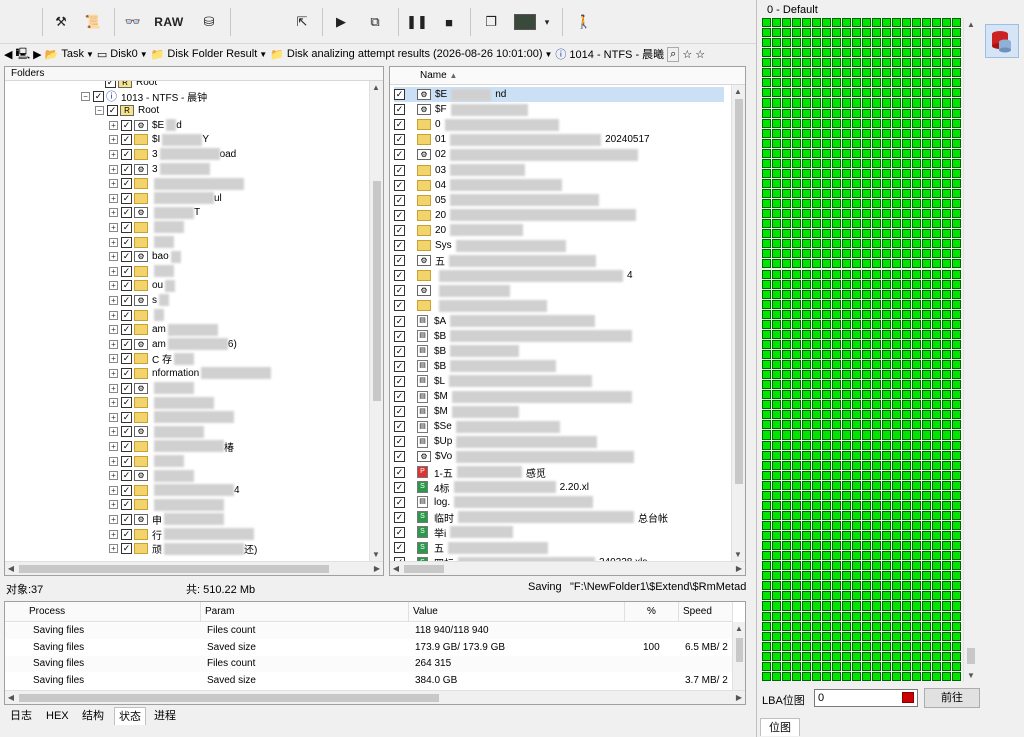 This screenshot has height=737, width=1024. Describe the element at coordinates (559, 441) in the screenshot. I see `file-row: ✓ ▤ $Up` at that location.